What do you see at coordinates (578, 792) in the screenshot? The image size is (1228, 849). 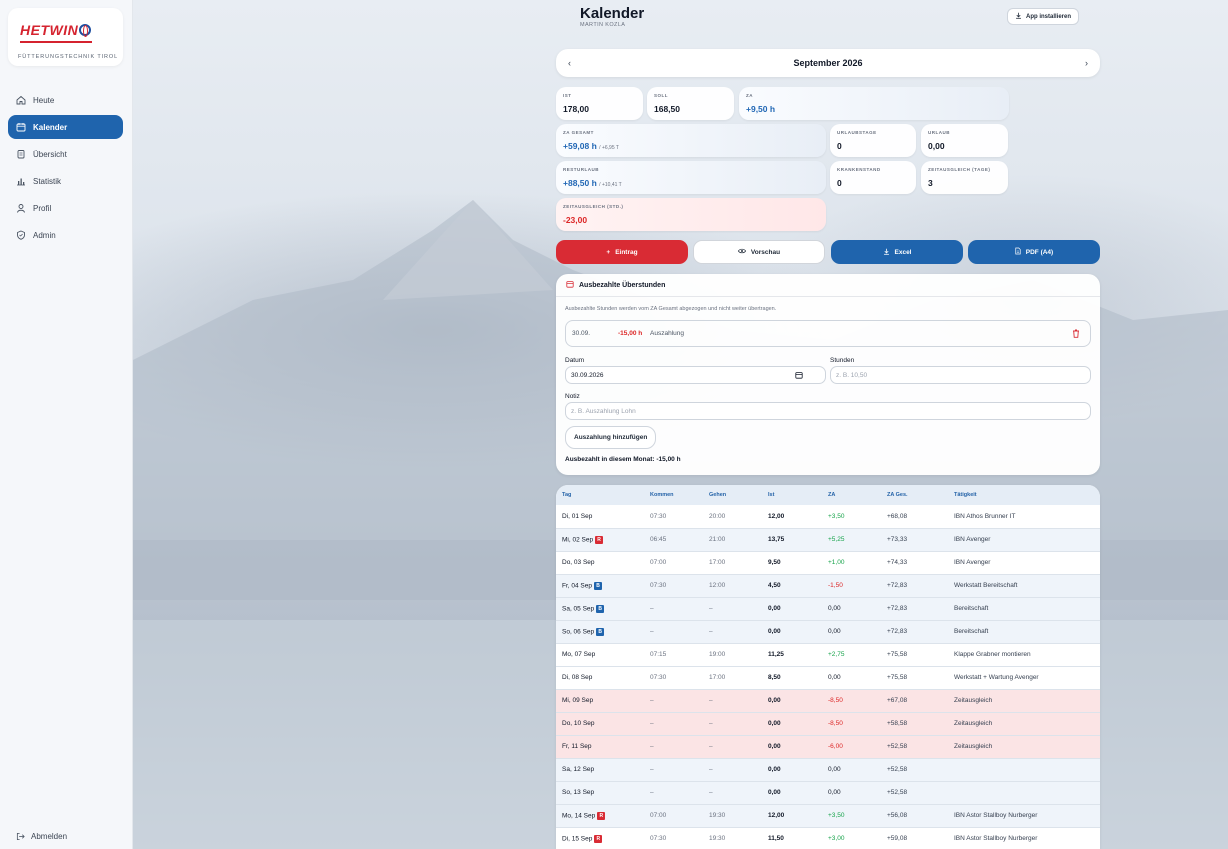 I see `cell-tag-text: So, 13 Sep` at bounding box center [578, 792].